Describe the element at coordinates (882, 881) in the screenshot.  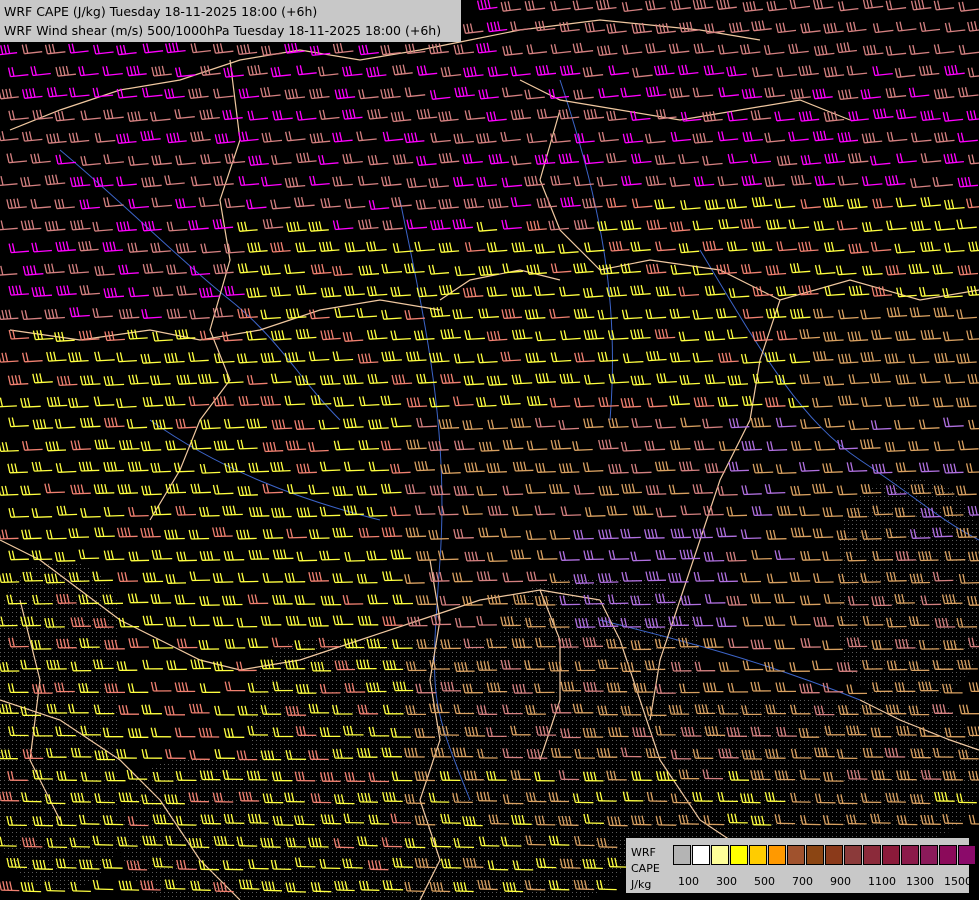
I see `legend-tick: 1100` at that location.